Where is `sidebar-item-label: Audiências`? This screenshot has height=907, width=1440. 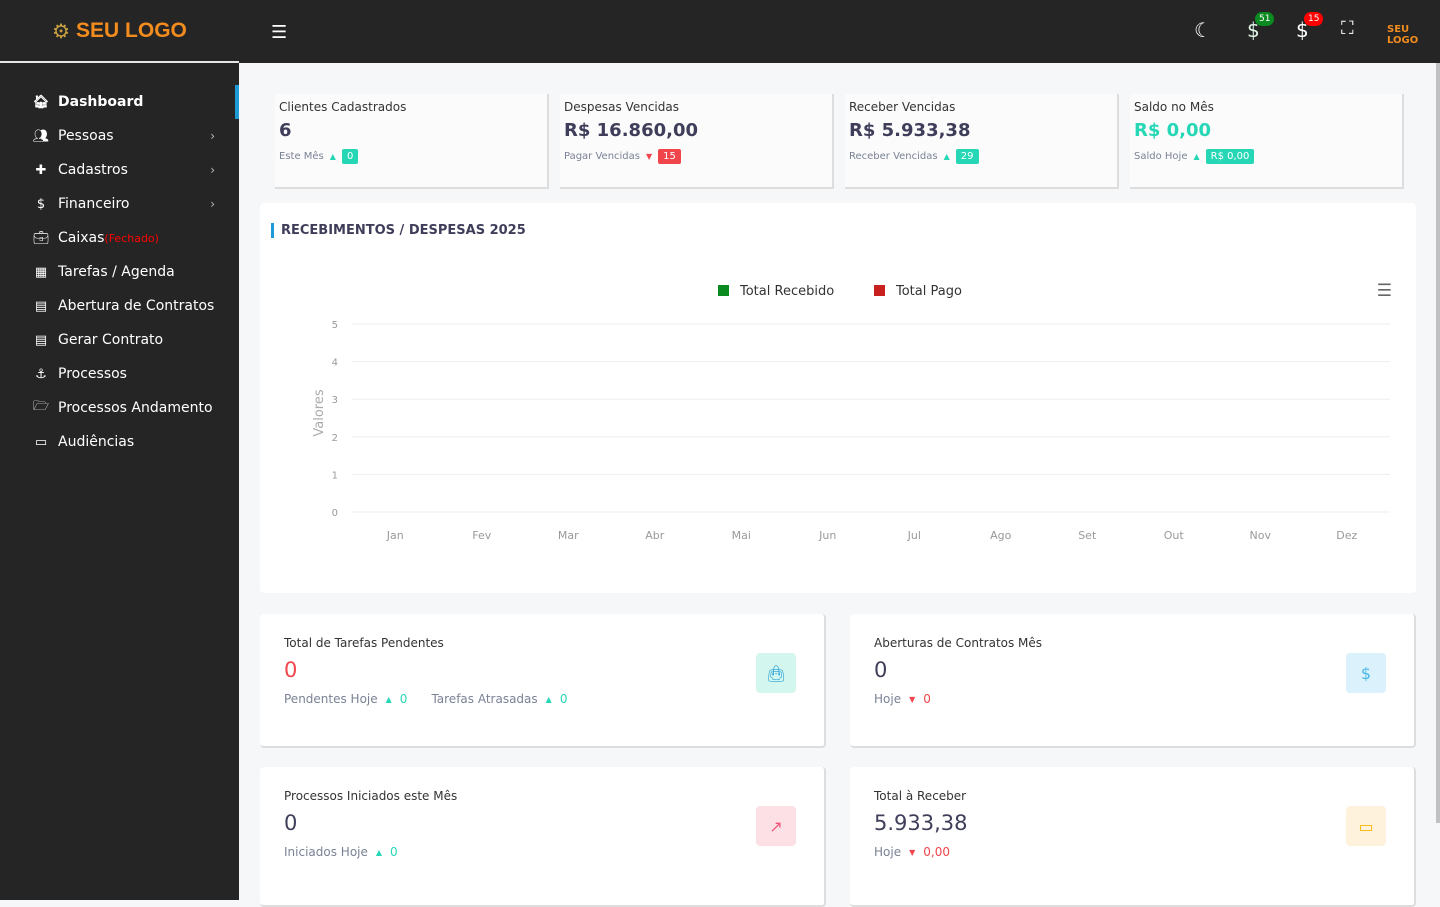
sidebar-item-label: Audiências is located at coordinates (96, 442).